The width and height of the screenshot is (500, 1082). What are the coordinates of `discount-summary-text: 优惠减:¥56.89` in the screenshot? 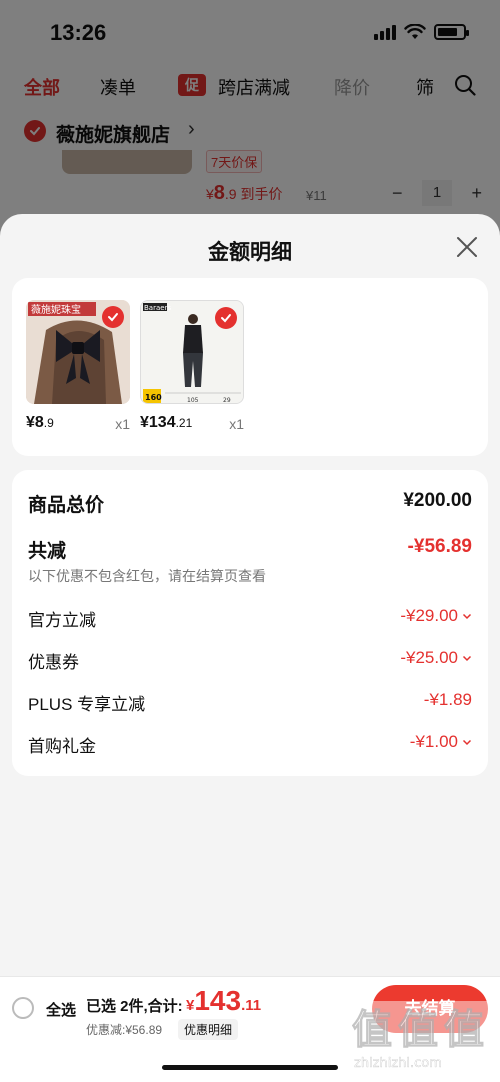 It's located at (124, 1030).